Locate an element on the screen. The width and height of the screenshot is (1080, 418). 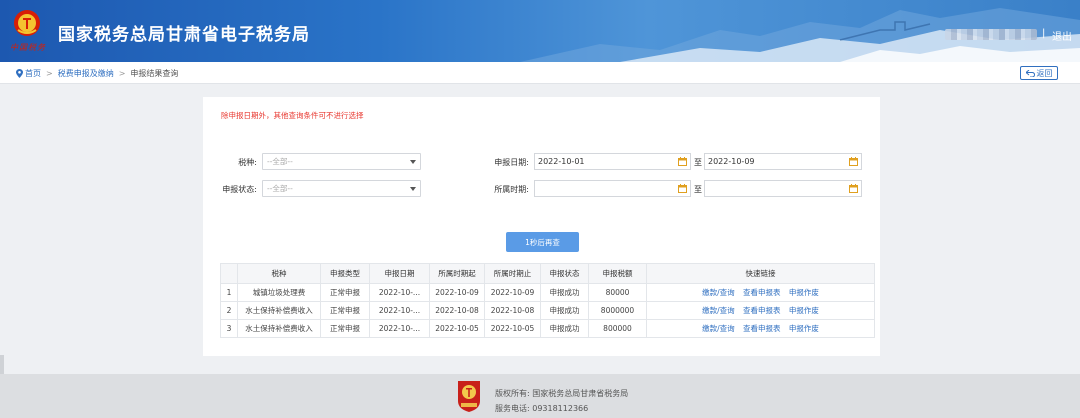
breadcrumb-tax-declare: 税费申报及缴纳 is located at coordinates (86, 73).